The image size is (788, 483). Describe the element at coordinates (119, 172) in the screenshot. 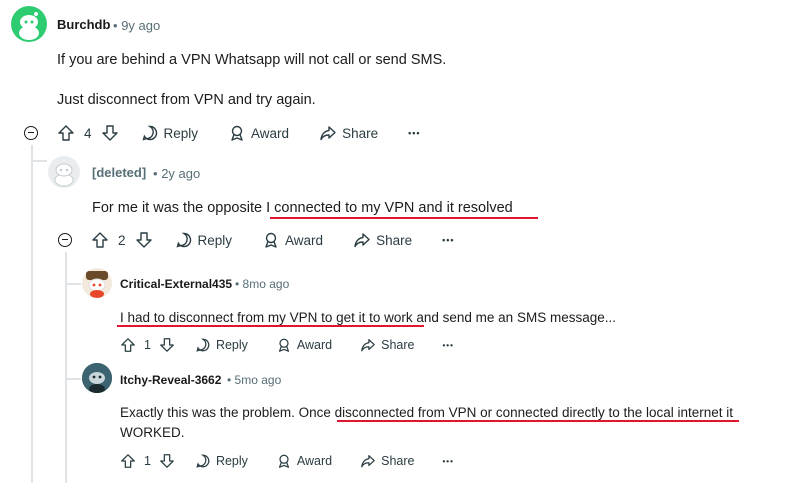

I see `comment-username: [deleted]` at that location.